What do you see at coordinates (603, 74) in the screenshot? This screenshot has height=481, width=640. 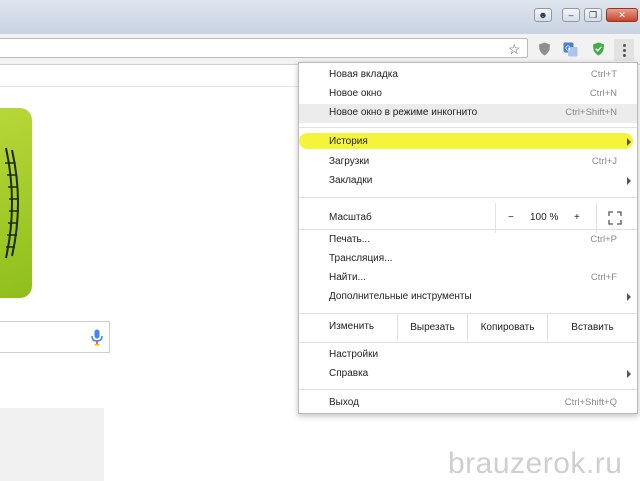 I see `menu-item-shortcut: Ctrl+T` at bounding box center [603, 74].